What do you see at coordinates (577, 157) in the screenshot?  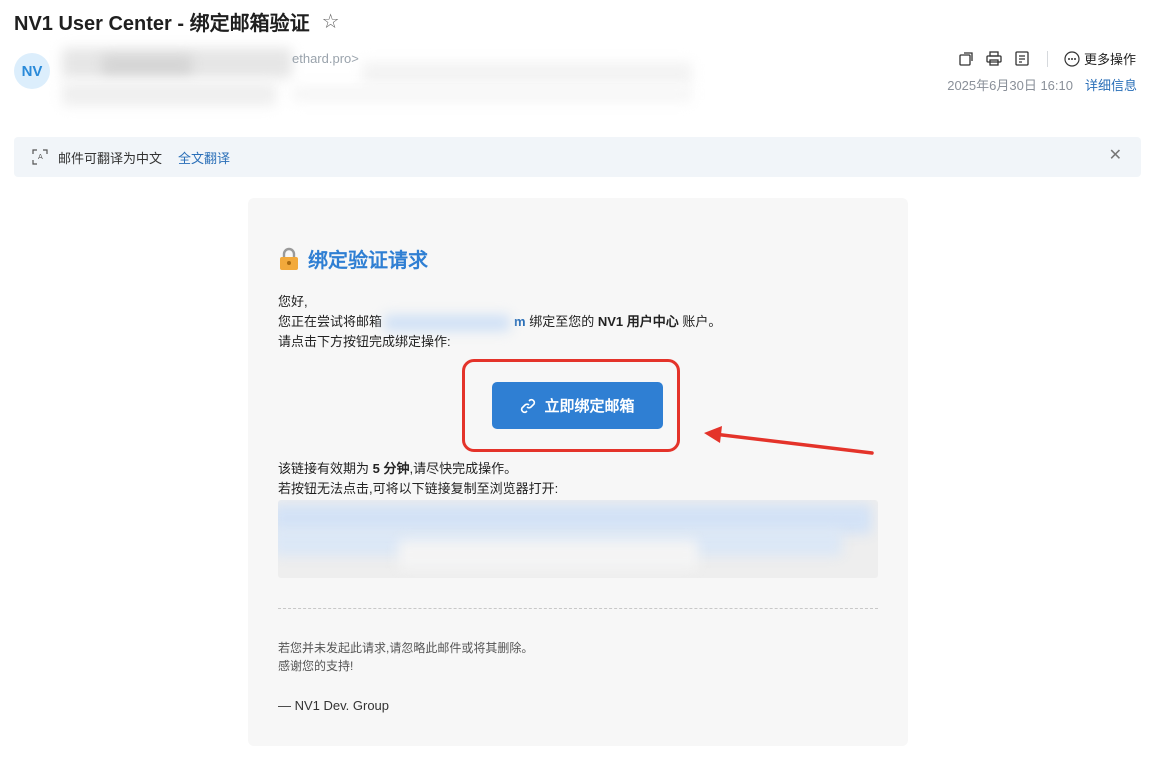 I see `translate-bar: A 邮件可翻译为中文 全文翻译 ✕` at bounding box center [577, 157].